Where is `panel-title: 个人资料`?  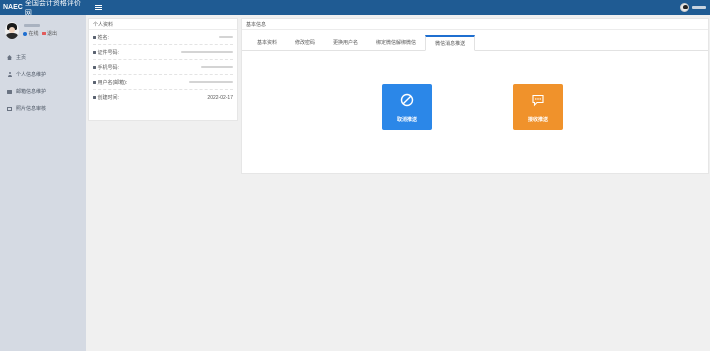 panel-title: 个人资料 is located at coordinates (163, 24).